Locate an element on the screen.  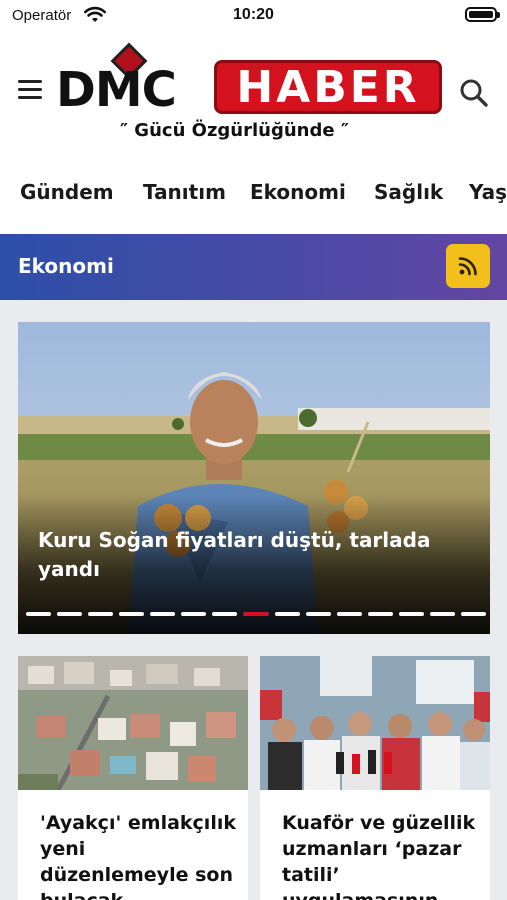
rss-button is located at coordinates (468, 266).